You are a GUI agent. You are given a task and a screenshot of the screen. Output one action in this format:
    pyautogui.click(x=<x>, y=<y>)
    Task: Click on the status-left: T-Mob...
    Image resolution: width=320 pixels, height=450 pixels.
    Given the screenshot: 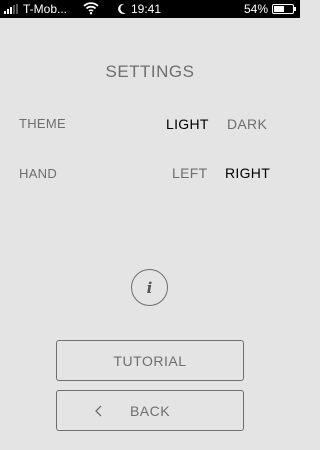 What is the action you would take?
    pyautogui.click(x=35, y=9)
    